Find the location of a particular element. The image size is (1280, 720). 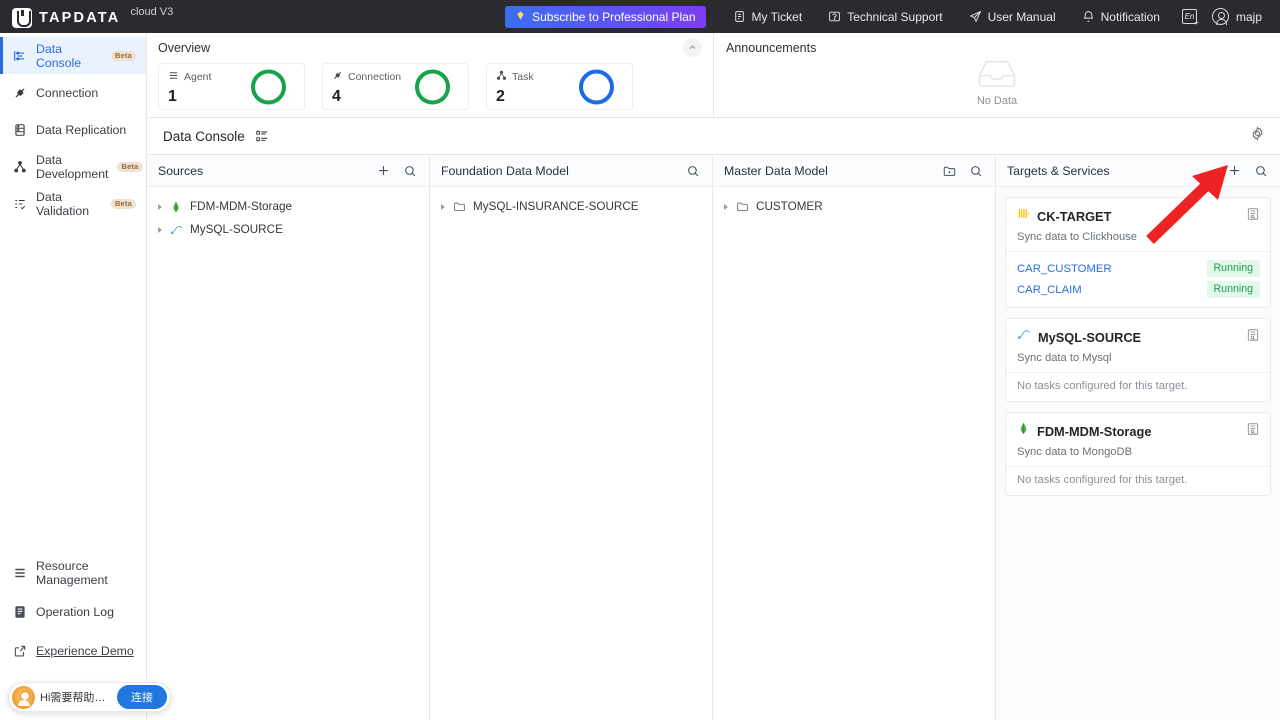

language-icon: En is located at coordinates (1190, 18).